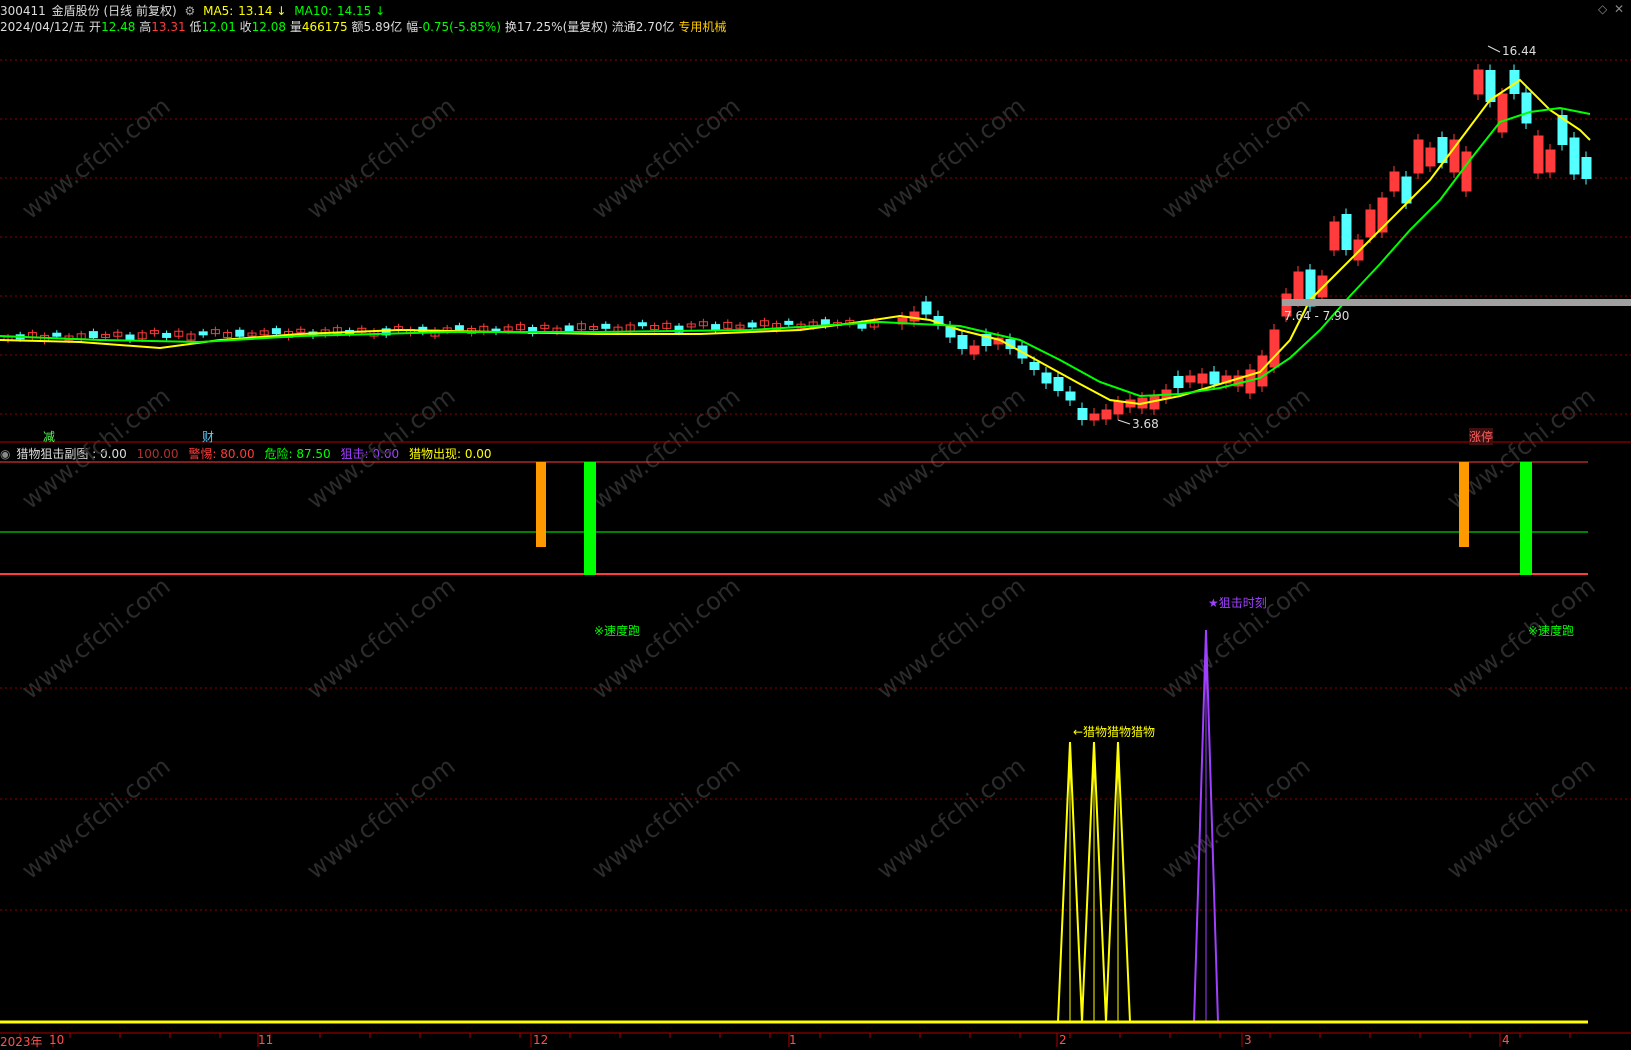 This screenshot has height=1050, width=1631. What do you see at coordinates (793, 1040) in the screenshot?
I see `axis-label-1: 1` at bounding box center [793, 1040].